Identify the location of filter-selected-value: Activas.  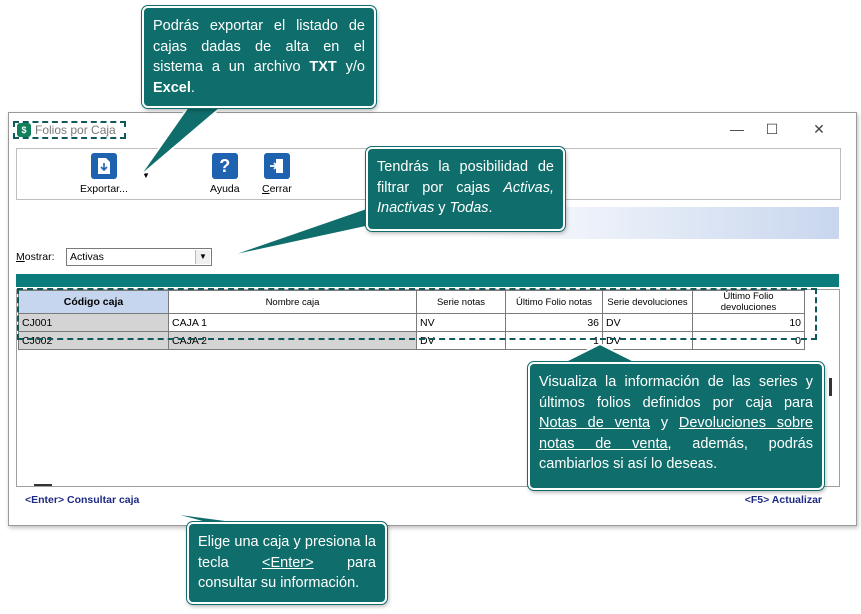
(87, 257).